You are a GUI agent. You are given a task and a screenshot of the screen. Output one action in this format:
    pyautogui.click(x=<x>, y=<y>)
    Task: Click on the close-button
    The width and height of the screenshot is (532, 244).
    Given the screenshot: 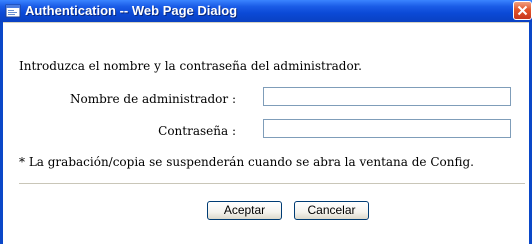 What is the action you would take?
    pyautogui.click(x=522, y=10)
    